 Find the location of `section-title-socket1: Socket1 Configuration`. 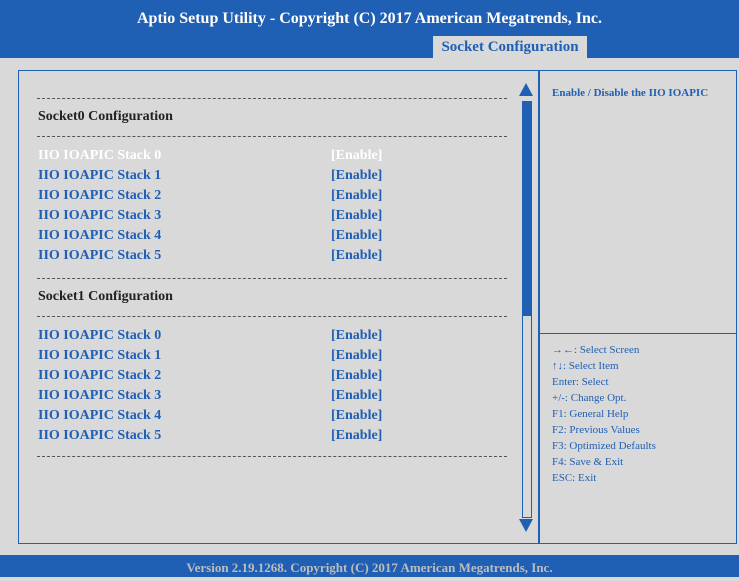

section-title-socket1: Socket1 Configuration is located at coordinates (105, 296).